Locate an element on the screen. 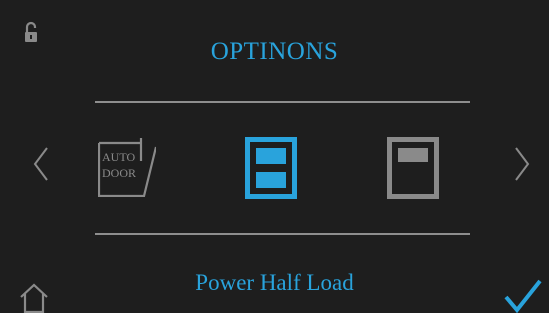 This screenshot has width=549, height=313. auto-door-label-line2: DOOR is located at coordinates (119, 173).